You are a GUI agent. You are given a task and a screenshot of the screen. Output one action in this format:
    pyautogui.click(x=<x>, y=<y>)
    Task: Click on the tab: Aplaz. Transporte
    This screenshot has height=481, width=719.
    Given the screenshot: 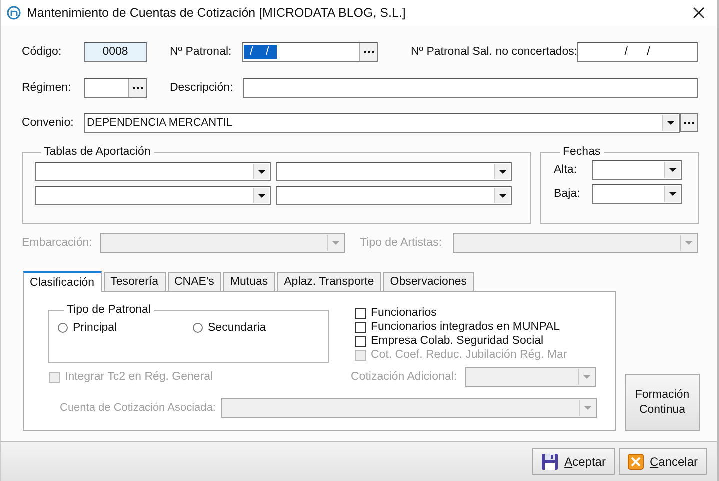 What is the action you would take?
    pyautogui.click(x=329, y=281)
    